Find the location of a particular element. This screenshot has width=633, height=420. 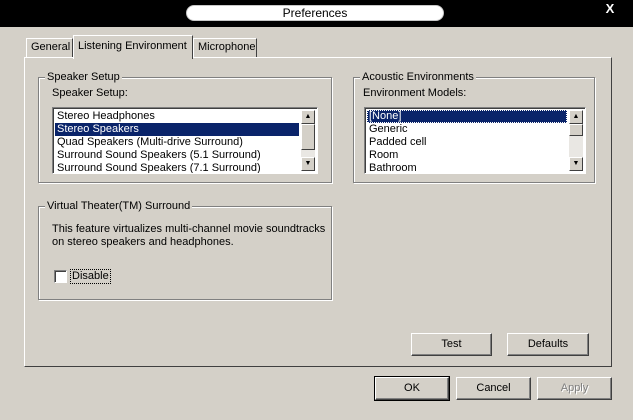

list-item: Bathroom is located at coordinates (467, 167).